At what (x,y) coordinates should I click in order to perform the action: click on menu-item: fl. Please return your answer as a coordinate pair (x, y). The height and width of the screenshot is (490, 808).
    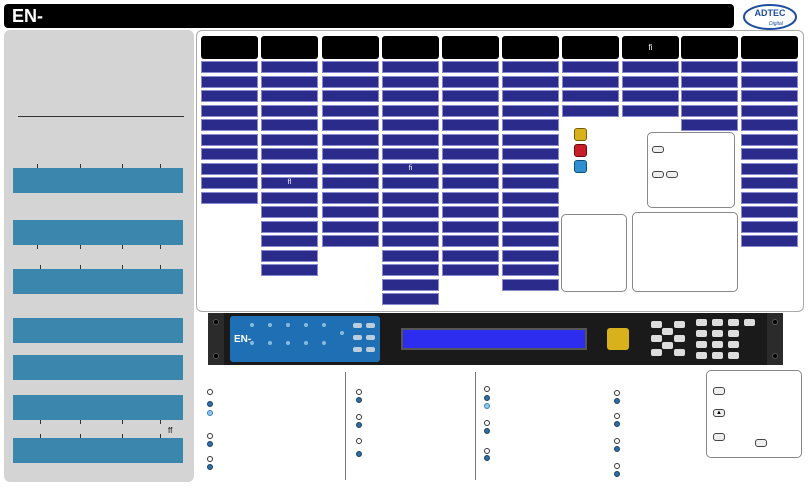
    Looking at the image, I should click on (289, 183).